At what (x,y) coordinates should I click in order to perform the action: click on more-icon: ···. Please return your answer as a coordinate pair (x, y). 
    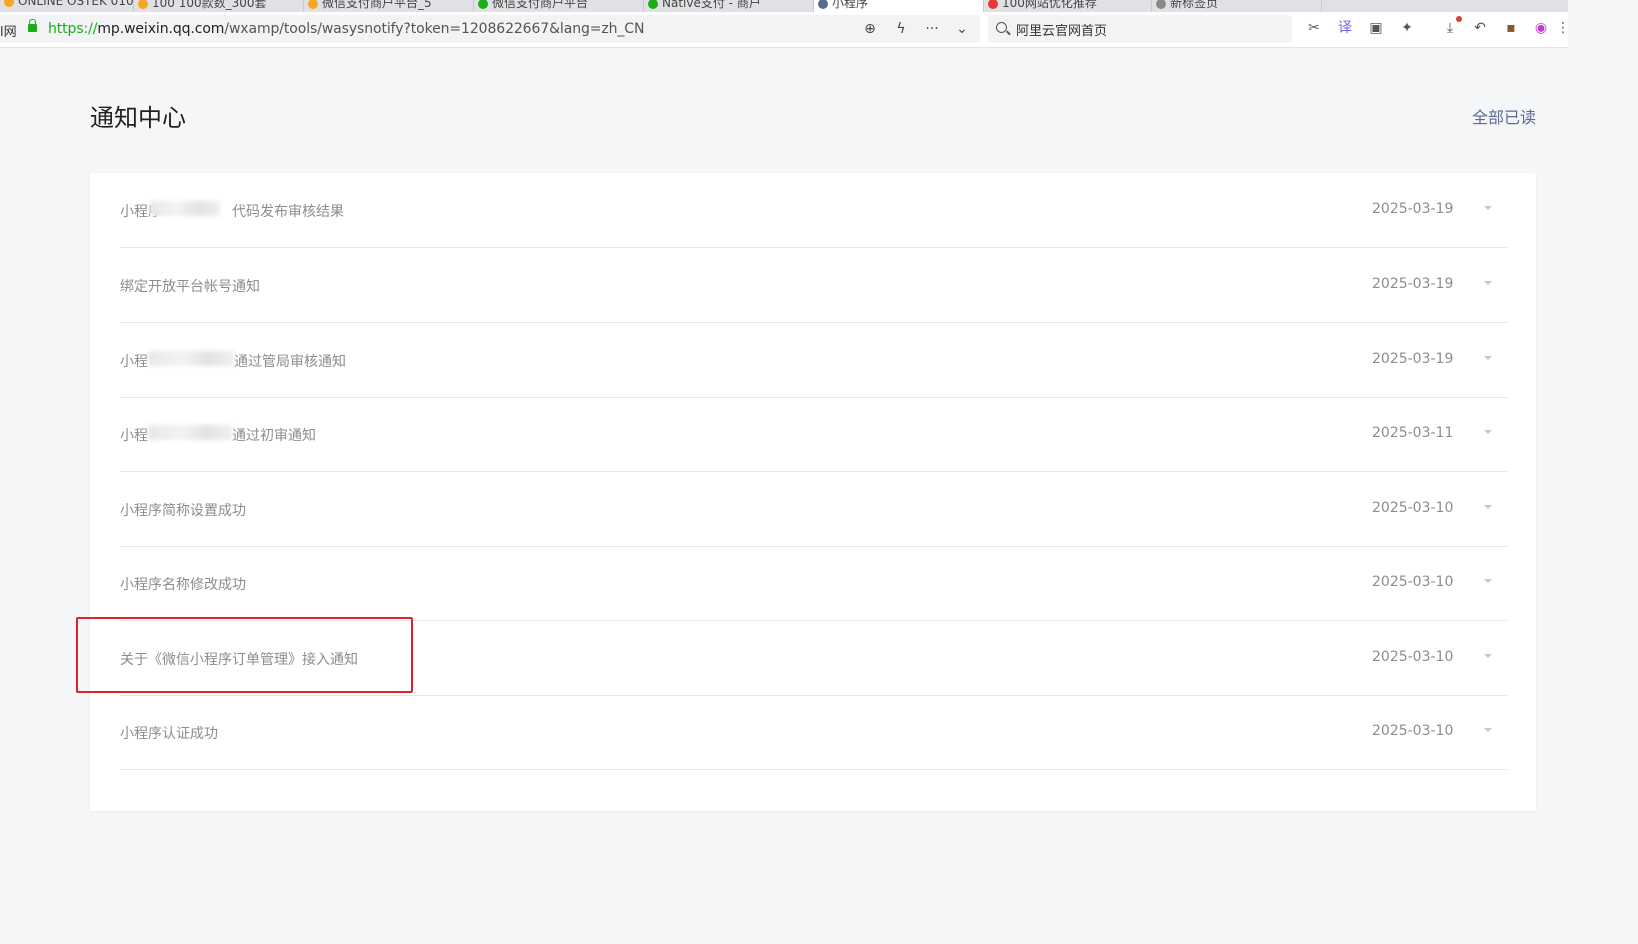
    Looking at the image, I should click on (932, 29).